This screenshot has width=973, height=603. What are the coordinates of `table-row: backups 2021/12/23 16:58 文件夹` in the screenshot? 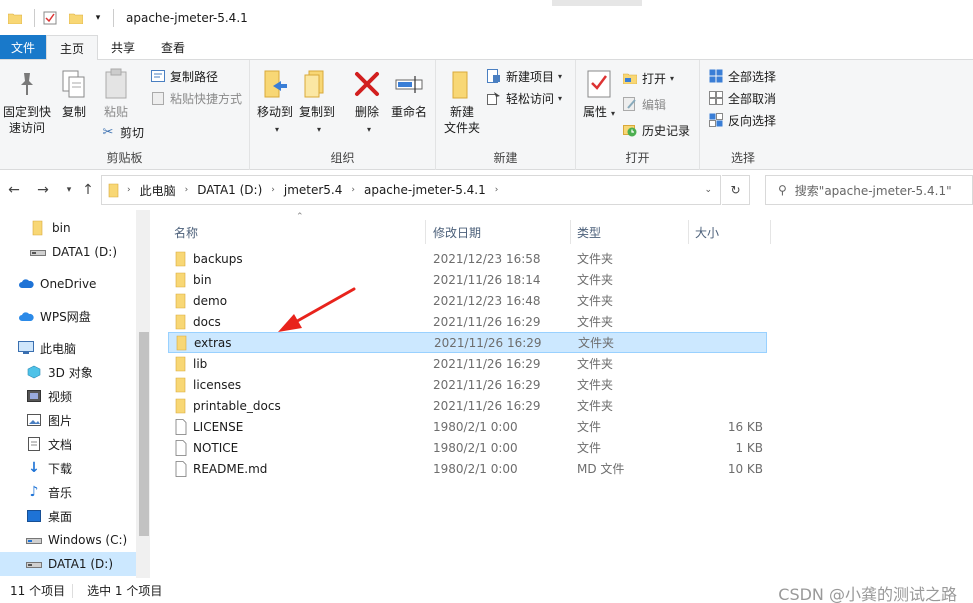 It's located at (467, 258).